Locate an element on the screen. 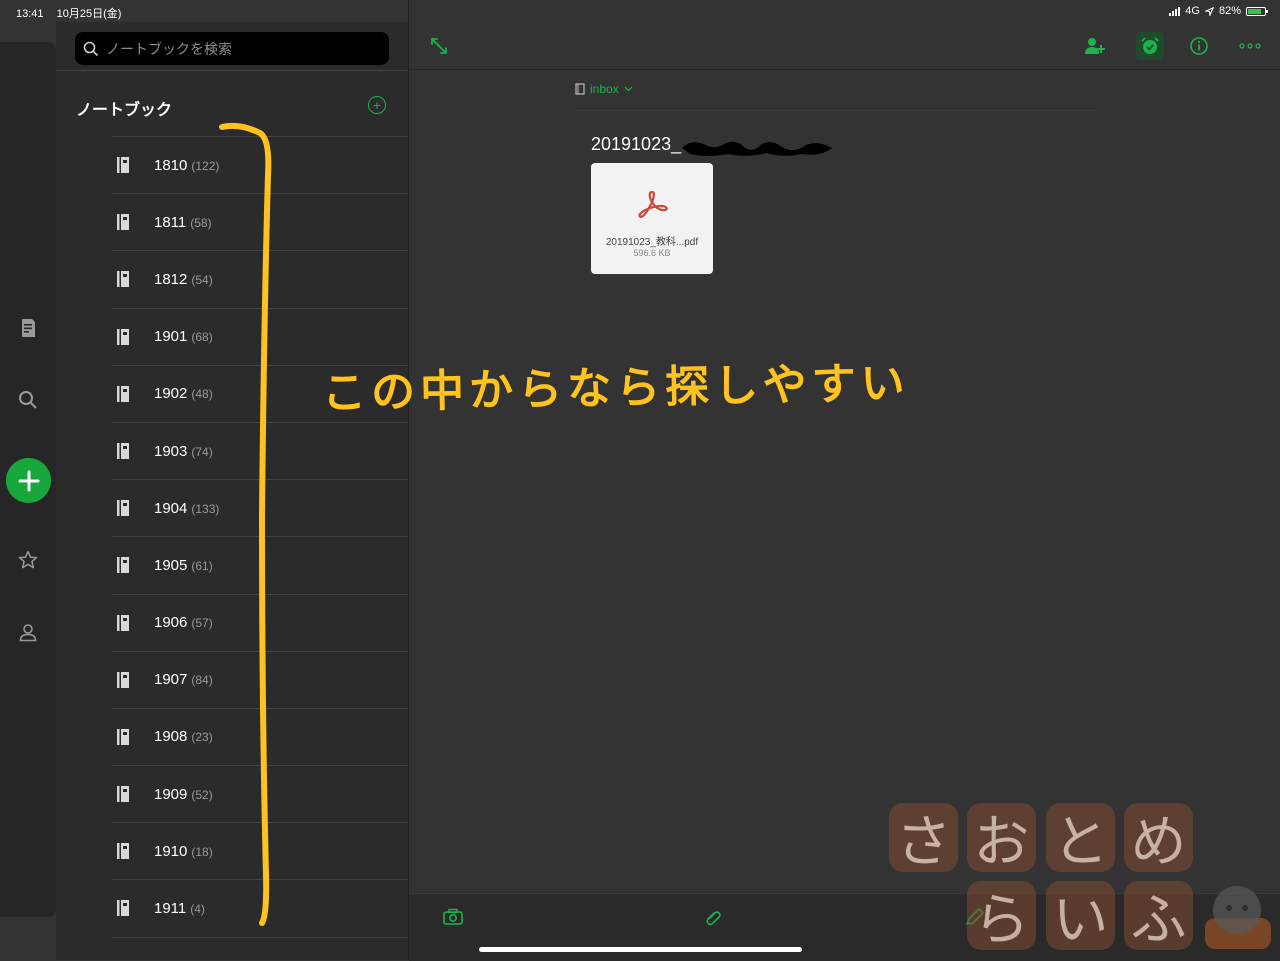  notebook-name: 1907 is located at coordinates (171, 680).